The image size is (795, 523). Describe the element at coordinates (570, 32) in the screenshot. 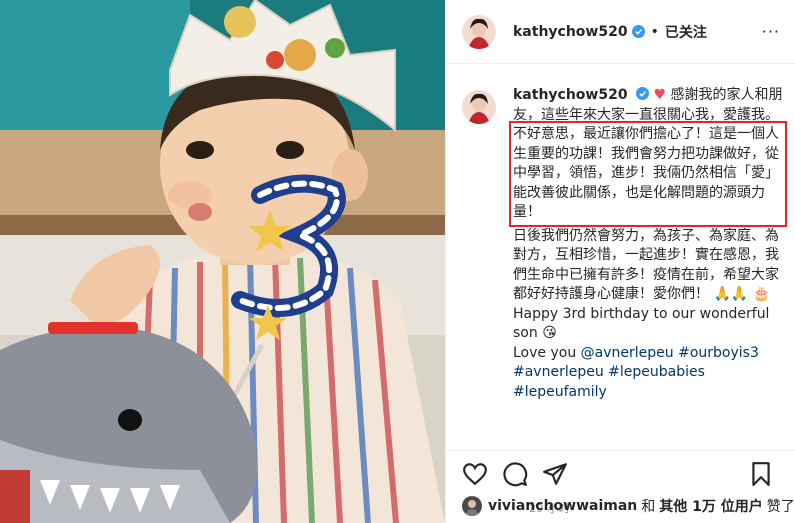

I see `author-username: kathychow520` at that location.